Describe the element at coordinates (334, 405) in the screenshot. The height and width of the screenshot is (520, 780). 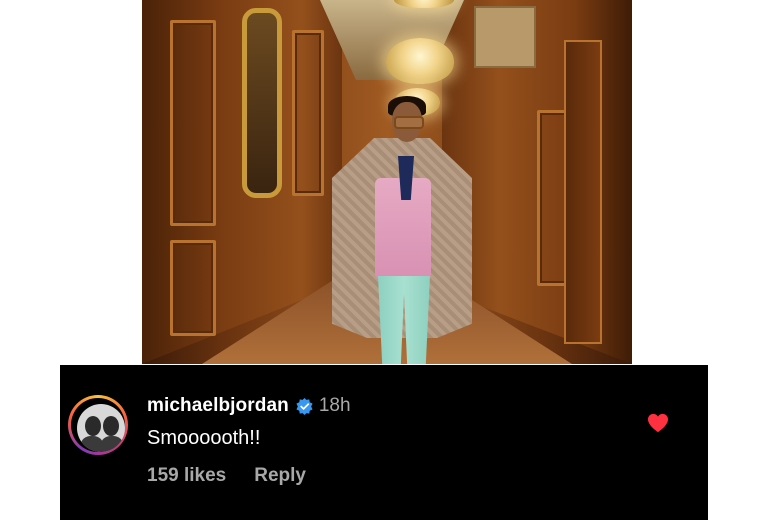
I see `comment-timestamp: 18h` at that location.